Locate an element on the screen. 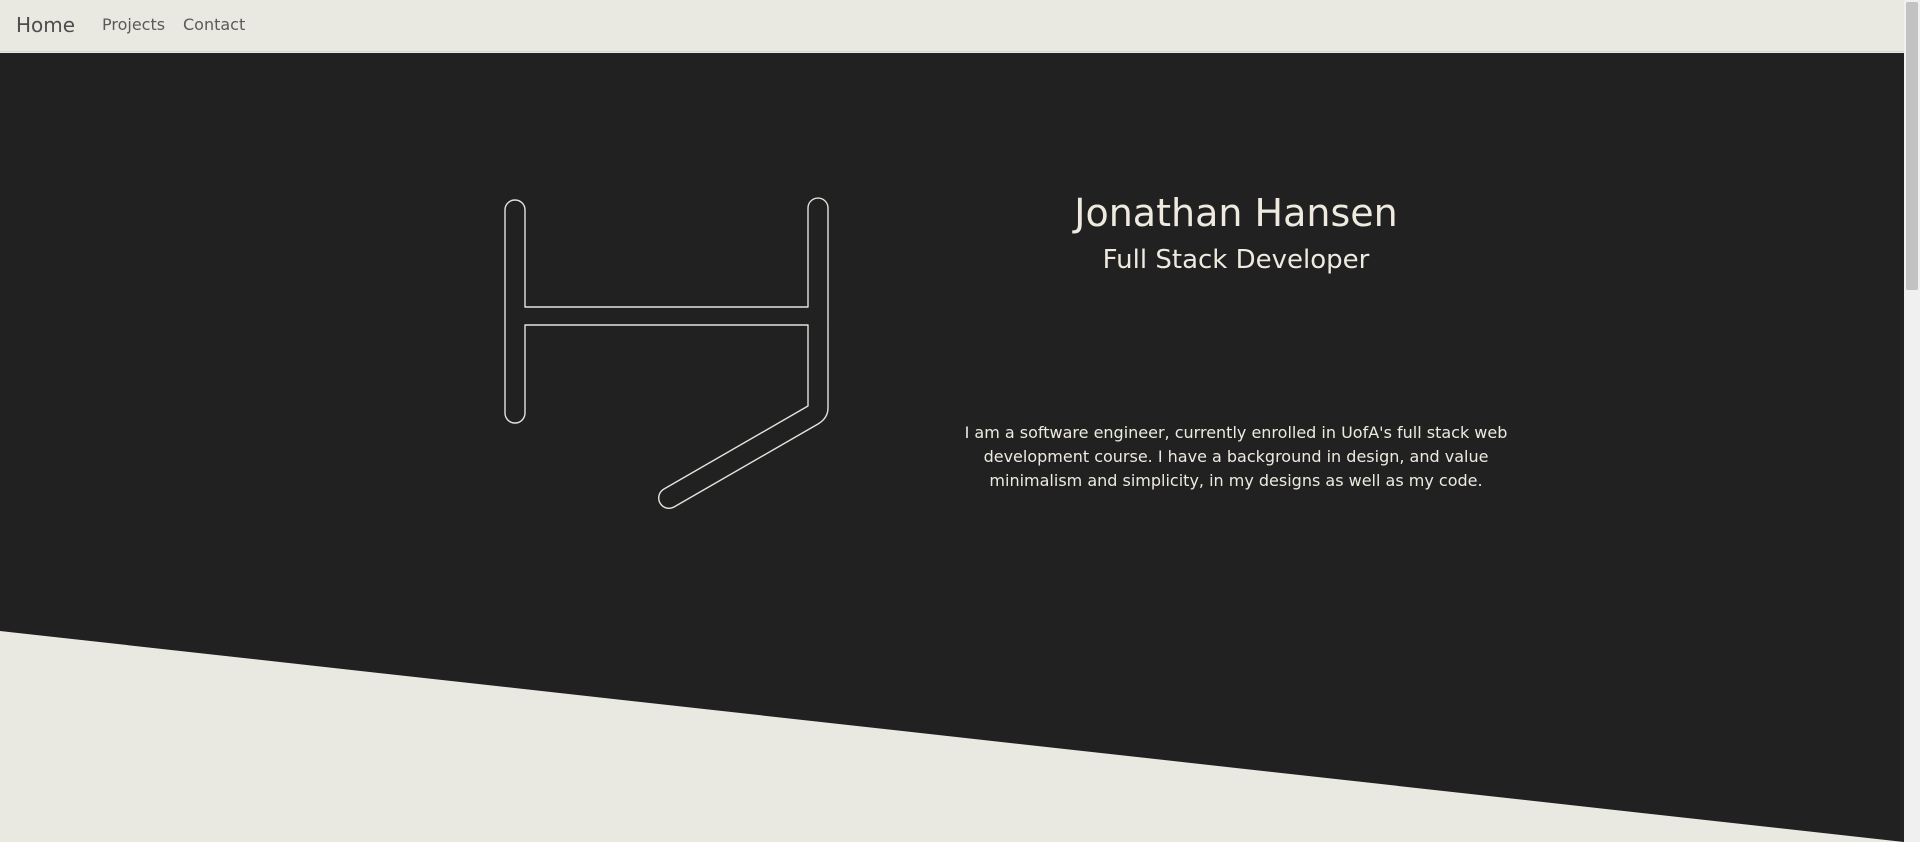 The height and width of the screenshot is (842, 1920). hero-role: Full Stack Developer is located at coordinates (1236, 260).